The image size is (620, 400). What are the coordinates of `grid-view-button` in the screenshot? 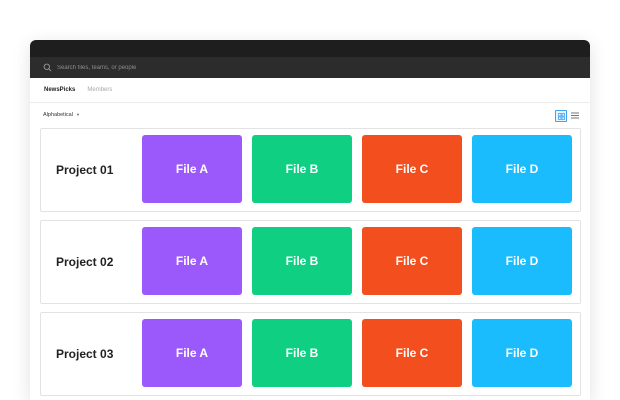 It's located at (561, 116).